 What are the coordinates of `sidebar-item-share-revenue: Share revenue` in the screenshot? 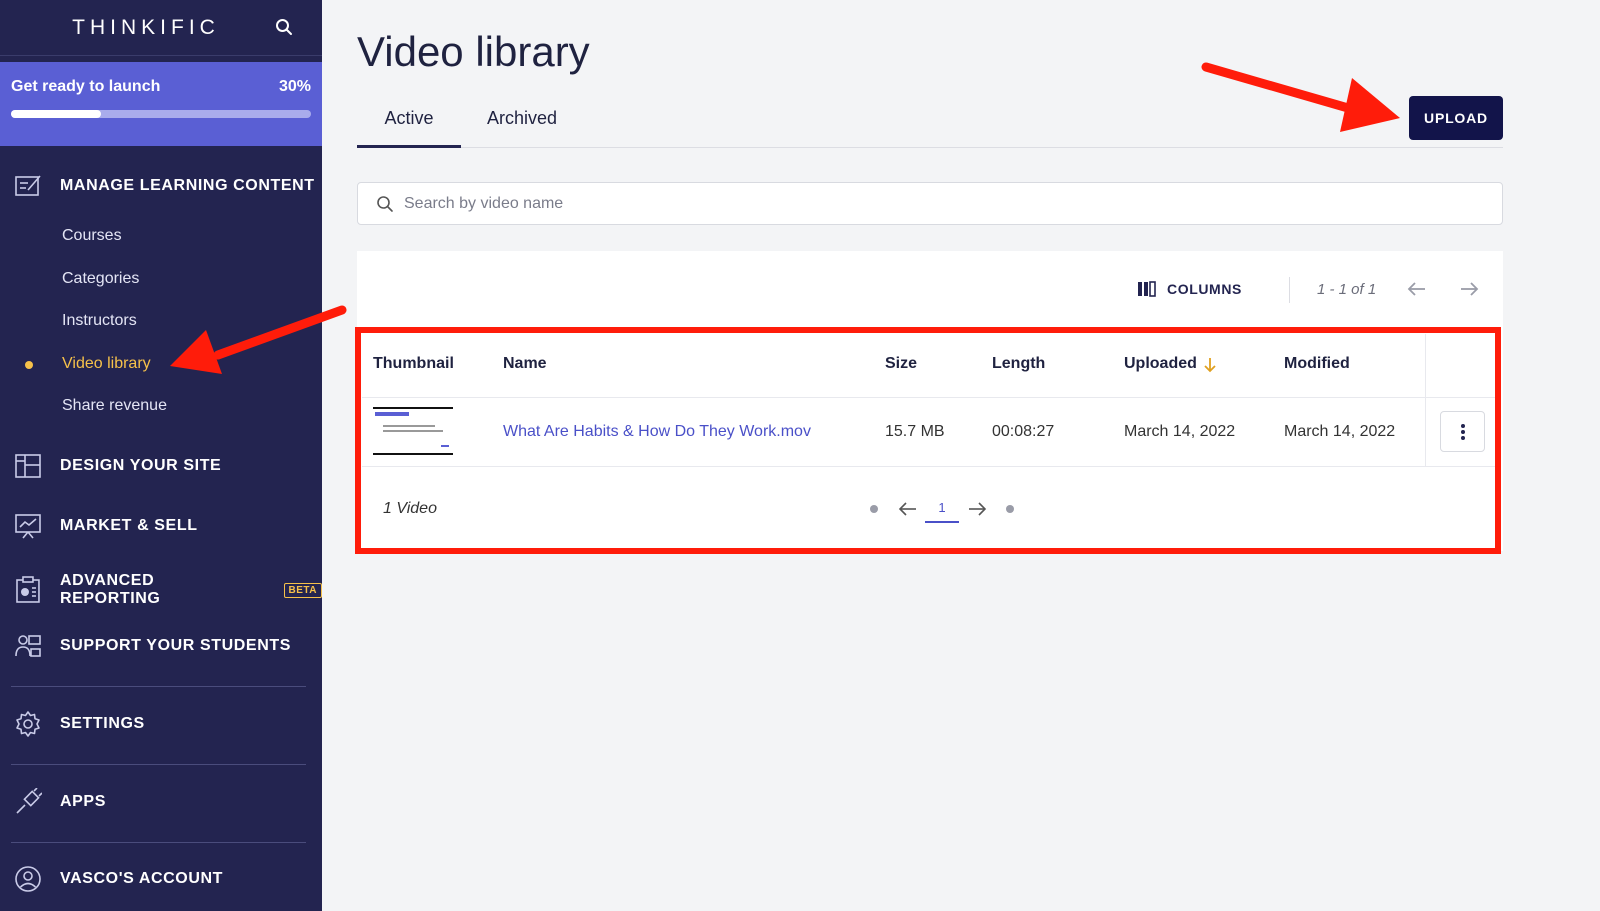 It's located at (114, 406).